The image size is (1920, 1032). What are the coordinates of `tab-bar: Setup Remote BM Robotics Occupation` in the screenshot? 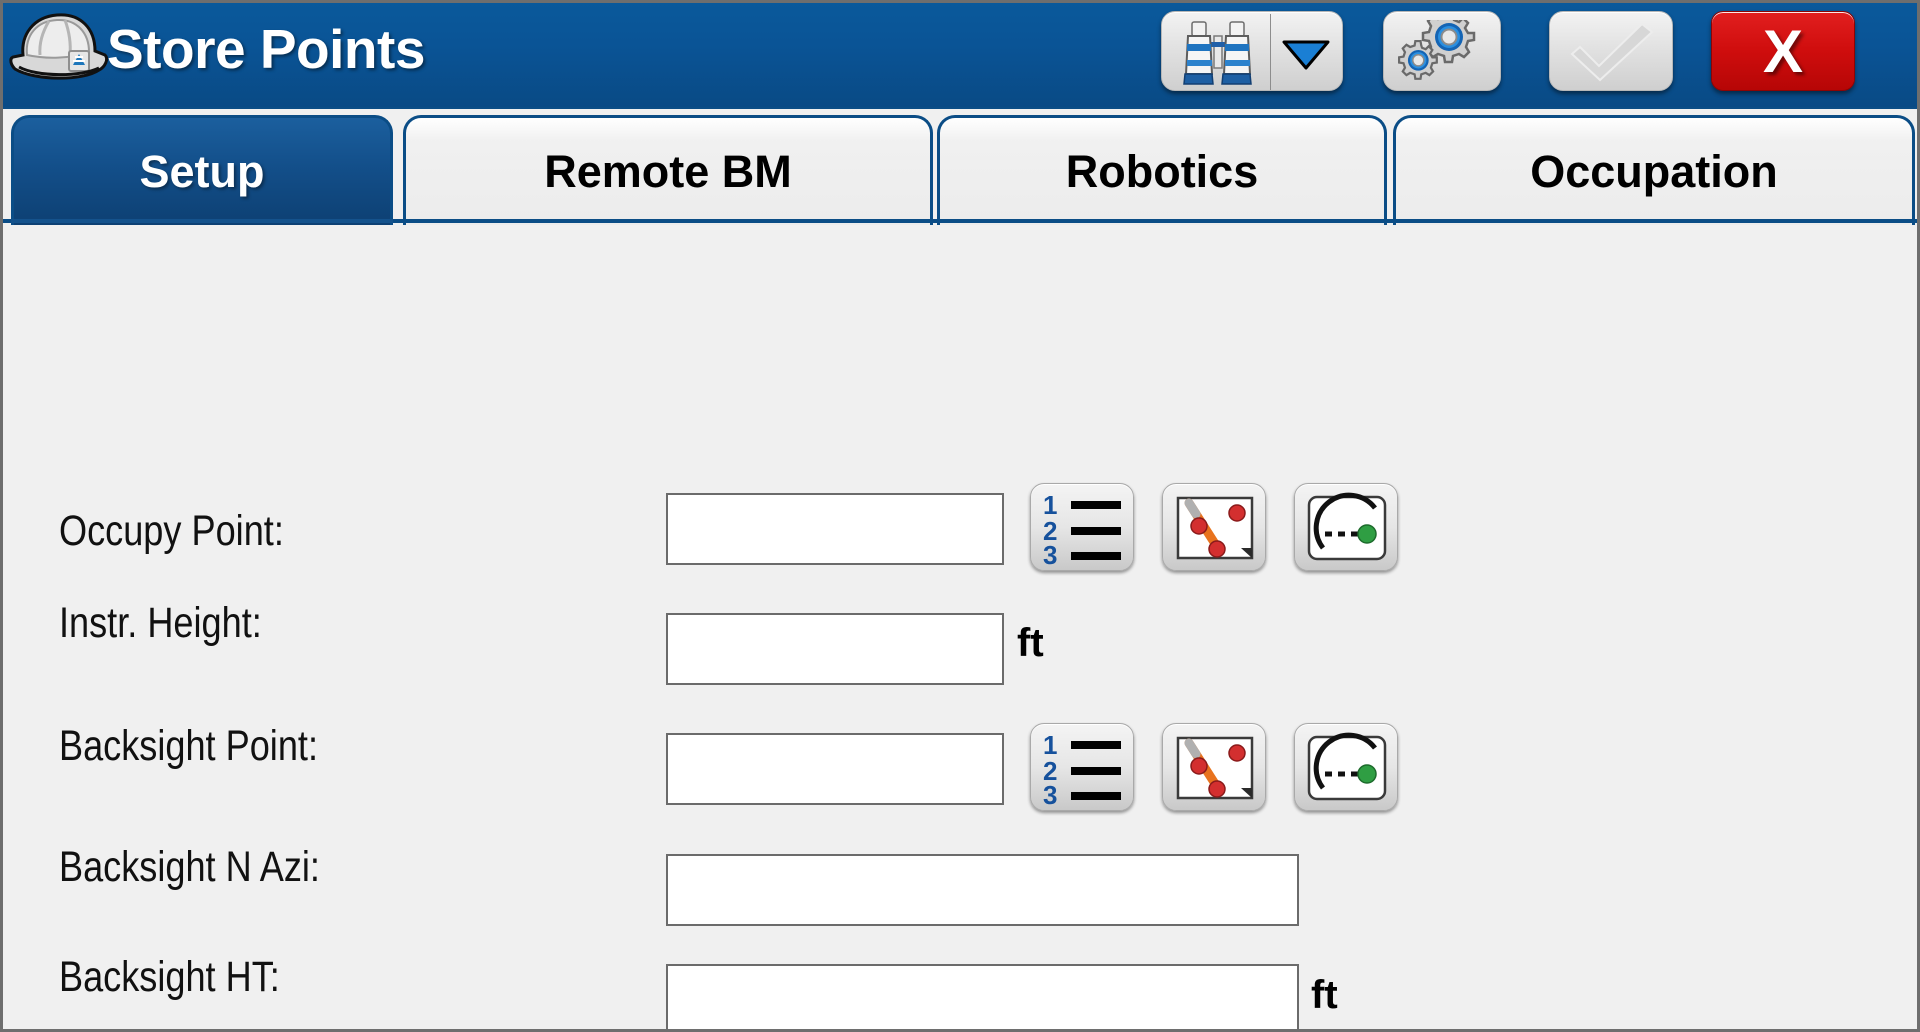 It's located at (960, 167).